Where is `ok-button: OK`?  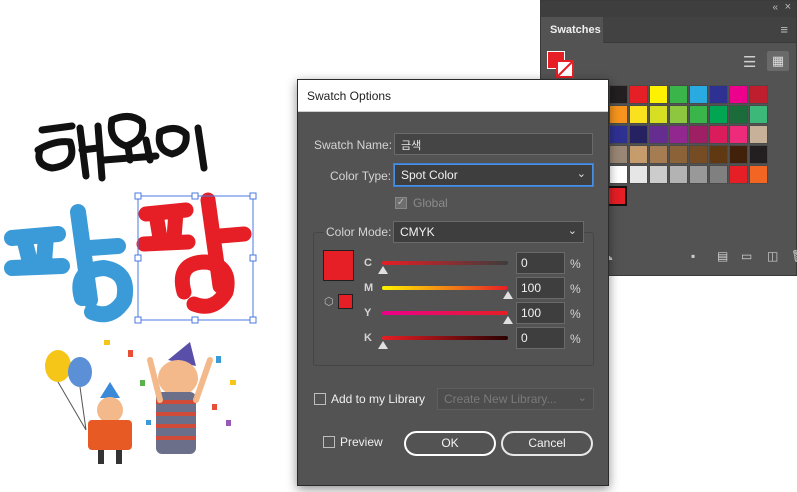 ok-button: OK is located at coordinates (450, 443).